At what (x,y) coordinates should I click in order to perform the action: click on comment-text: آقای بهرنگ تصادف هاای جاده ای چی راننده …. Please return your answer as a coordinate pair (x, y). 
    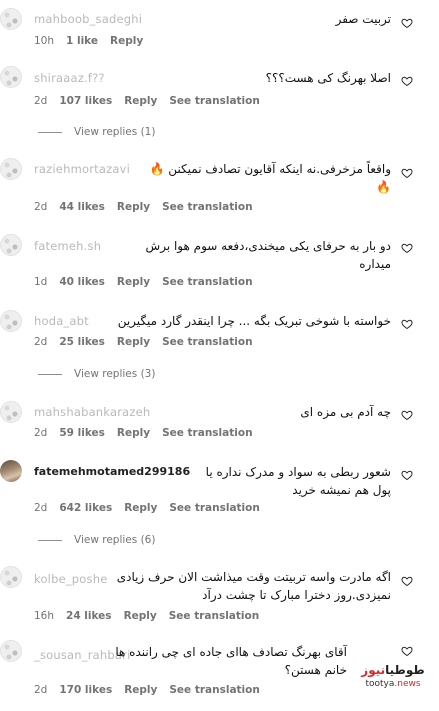
    Looking at the image, I should click on (231, 661).